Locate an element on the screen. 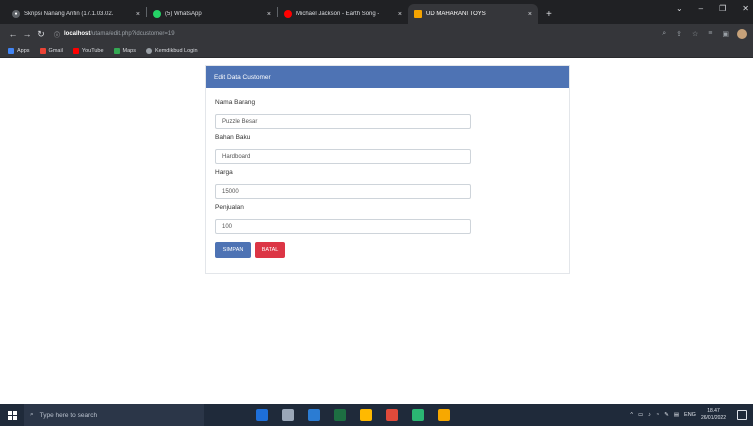  tab-youtube: Michael Jackson - Earth Song - × is located at coordinates (343, 14).